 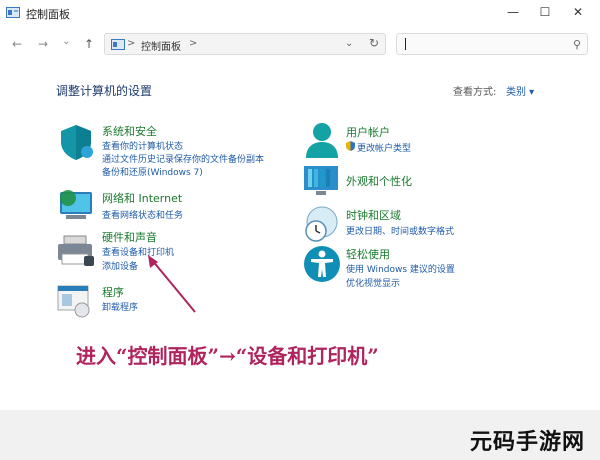 I want to click on window-title: 控制面板, so click(x=48, y=14).